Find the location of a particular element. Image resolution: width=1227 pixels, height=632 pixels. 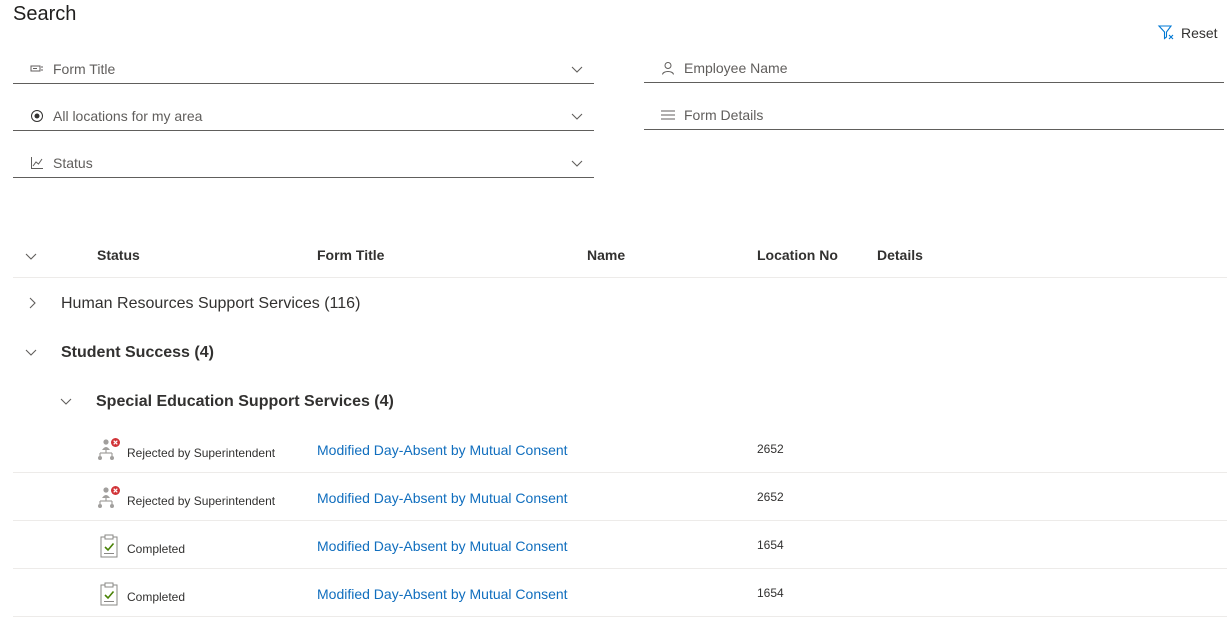

form-title-label: Form Title is located at coordinates (84, 68).